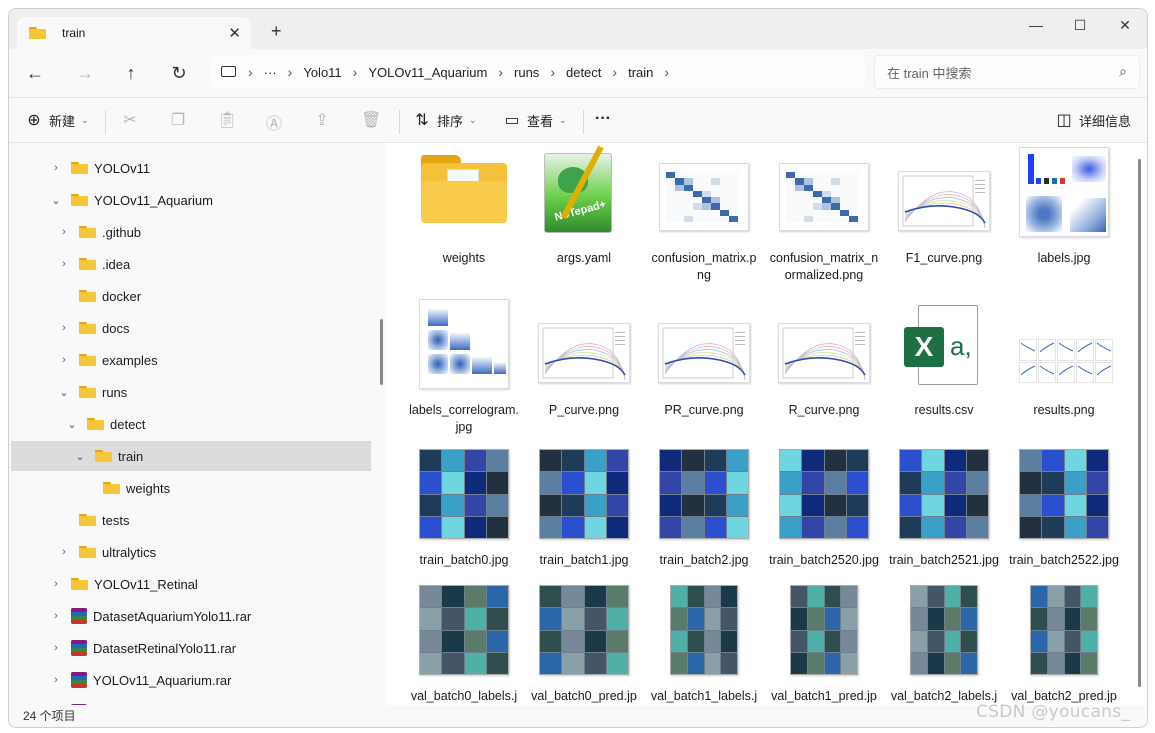  I want to click on breadcrumb-yolov11-aquarium: YOLOv11_Aquarium, so click(427, 72).